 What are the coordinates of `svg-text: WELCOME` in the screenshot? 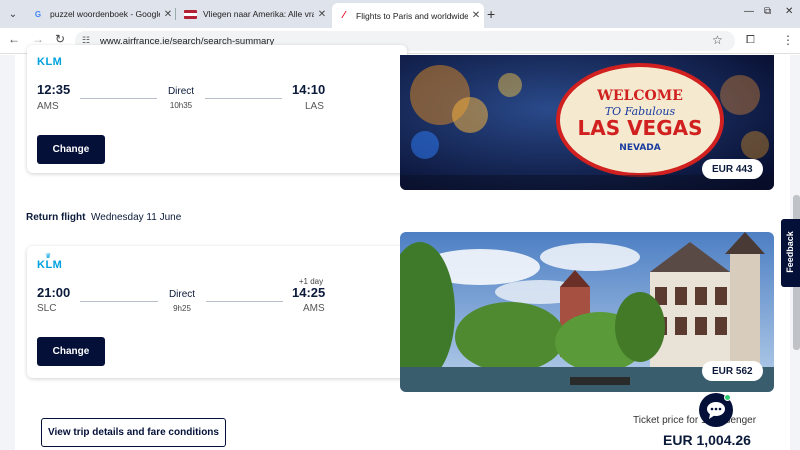 It's located at (639, 96).